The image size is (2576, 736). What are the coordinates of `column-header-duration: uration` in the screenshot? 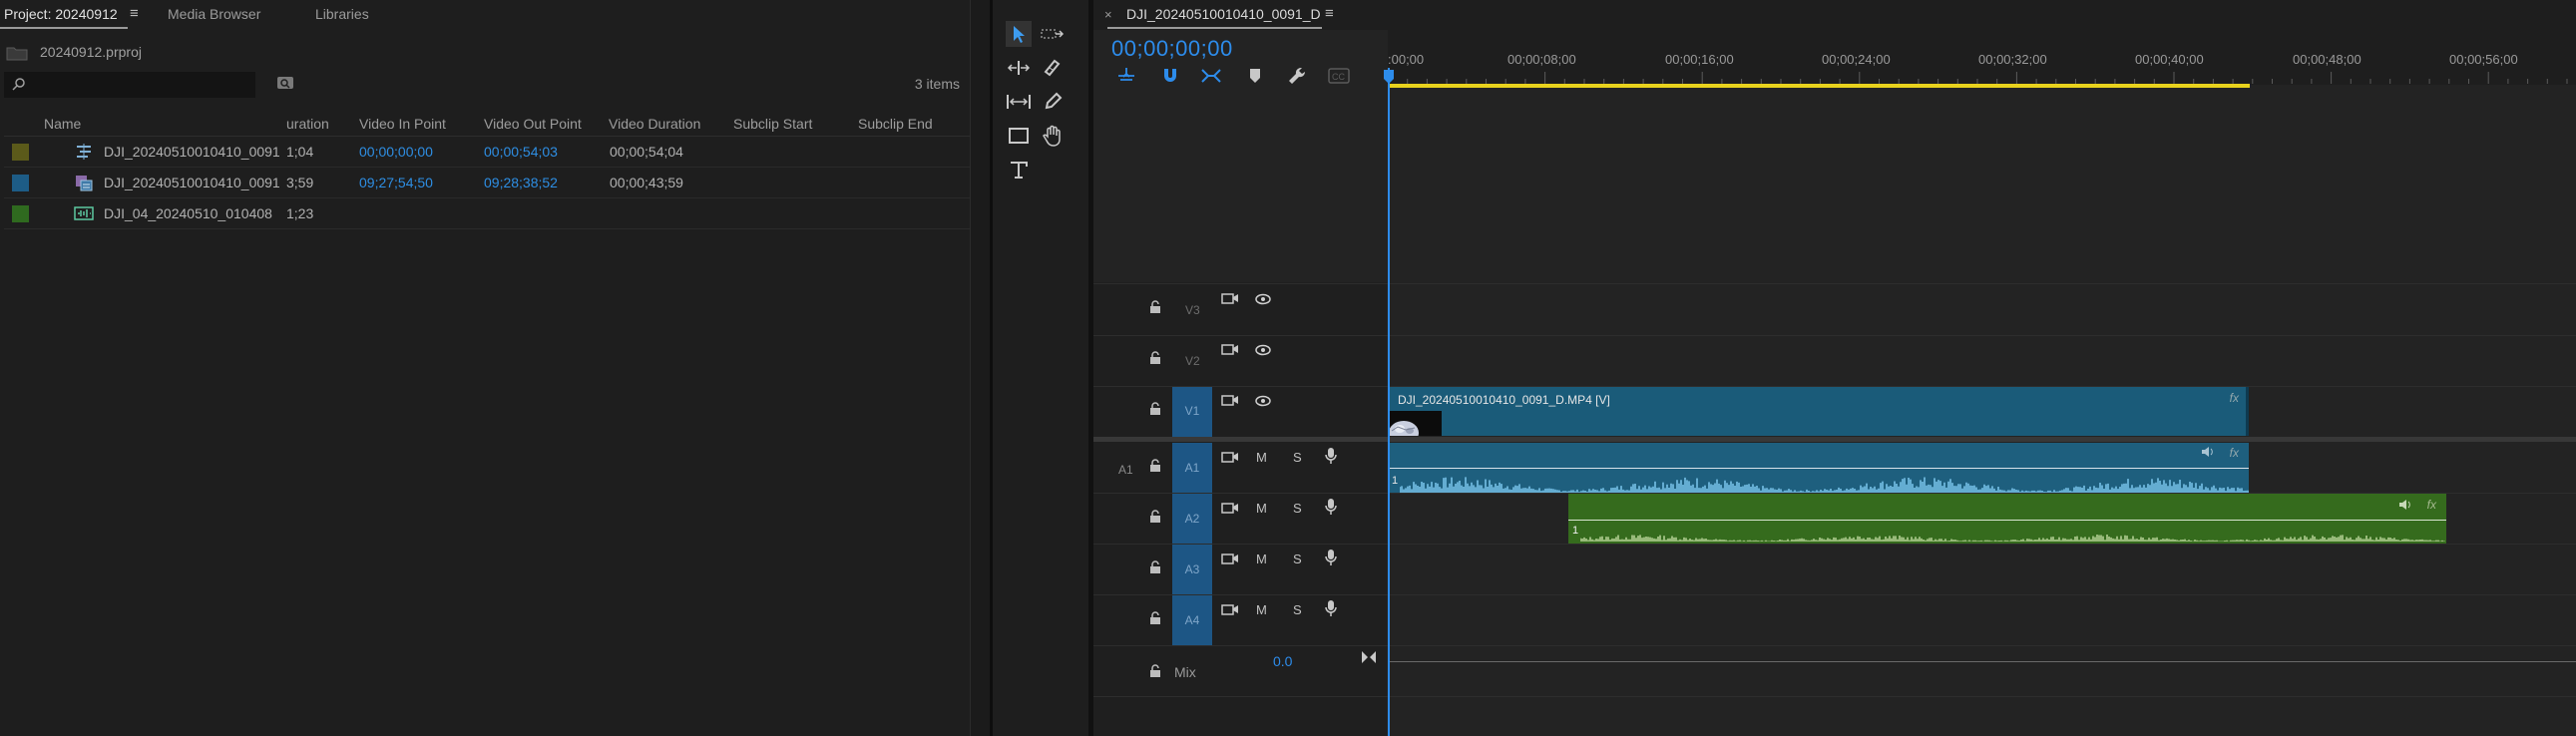 It's located at (307, 124).